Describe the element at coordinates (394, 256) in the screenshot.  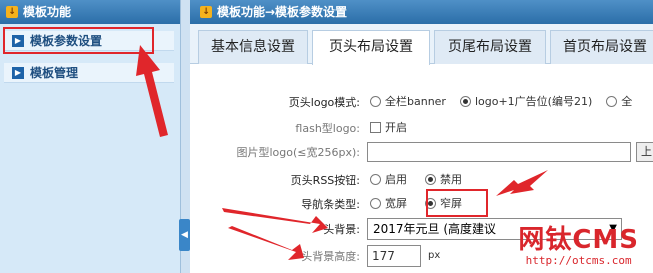
I see `header-bg-height-input: 177` at that location.